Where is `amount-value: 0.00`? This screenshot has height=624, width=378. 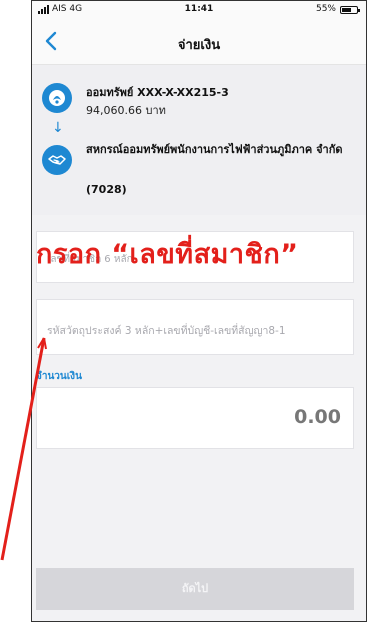
amount-value: 0.00 is located at coordinates (317, 417).